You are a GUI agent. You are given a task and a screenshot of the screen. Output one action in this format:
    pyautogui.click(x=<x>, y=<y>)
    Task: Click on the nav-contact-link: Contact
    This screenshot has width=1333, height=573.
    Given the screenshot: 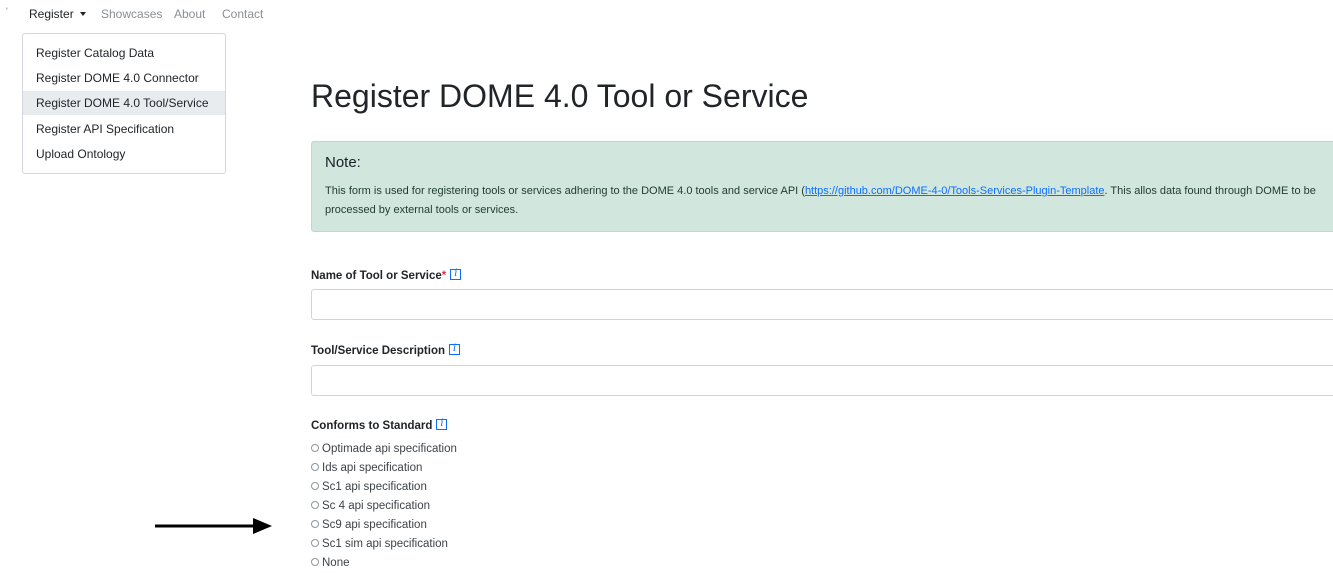 What is the action you would take?
    pyautogui.click(x=242, y=14)
    